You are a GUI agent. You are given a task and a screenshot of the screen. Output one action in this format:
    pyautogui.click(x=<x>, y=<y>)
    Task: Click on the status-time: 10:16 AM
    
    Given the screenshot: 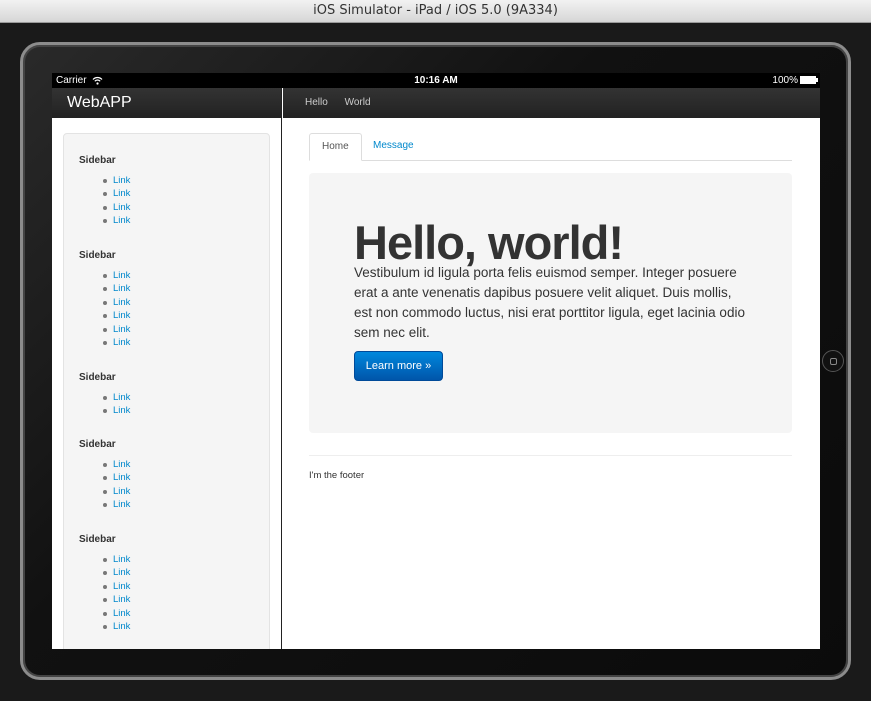 What is the action you would take?
    pyautogui.click(x=436, y=80)
    